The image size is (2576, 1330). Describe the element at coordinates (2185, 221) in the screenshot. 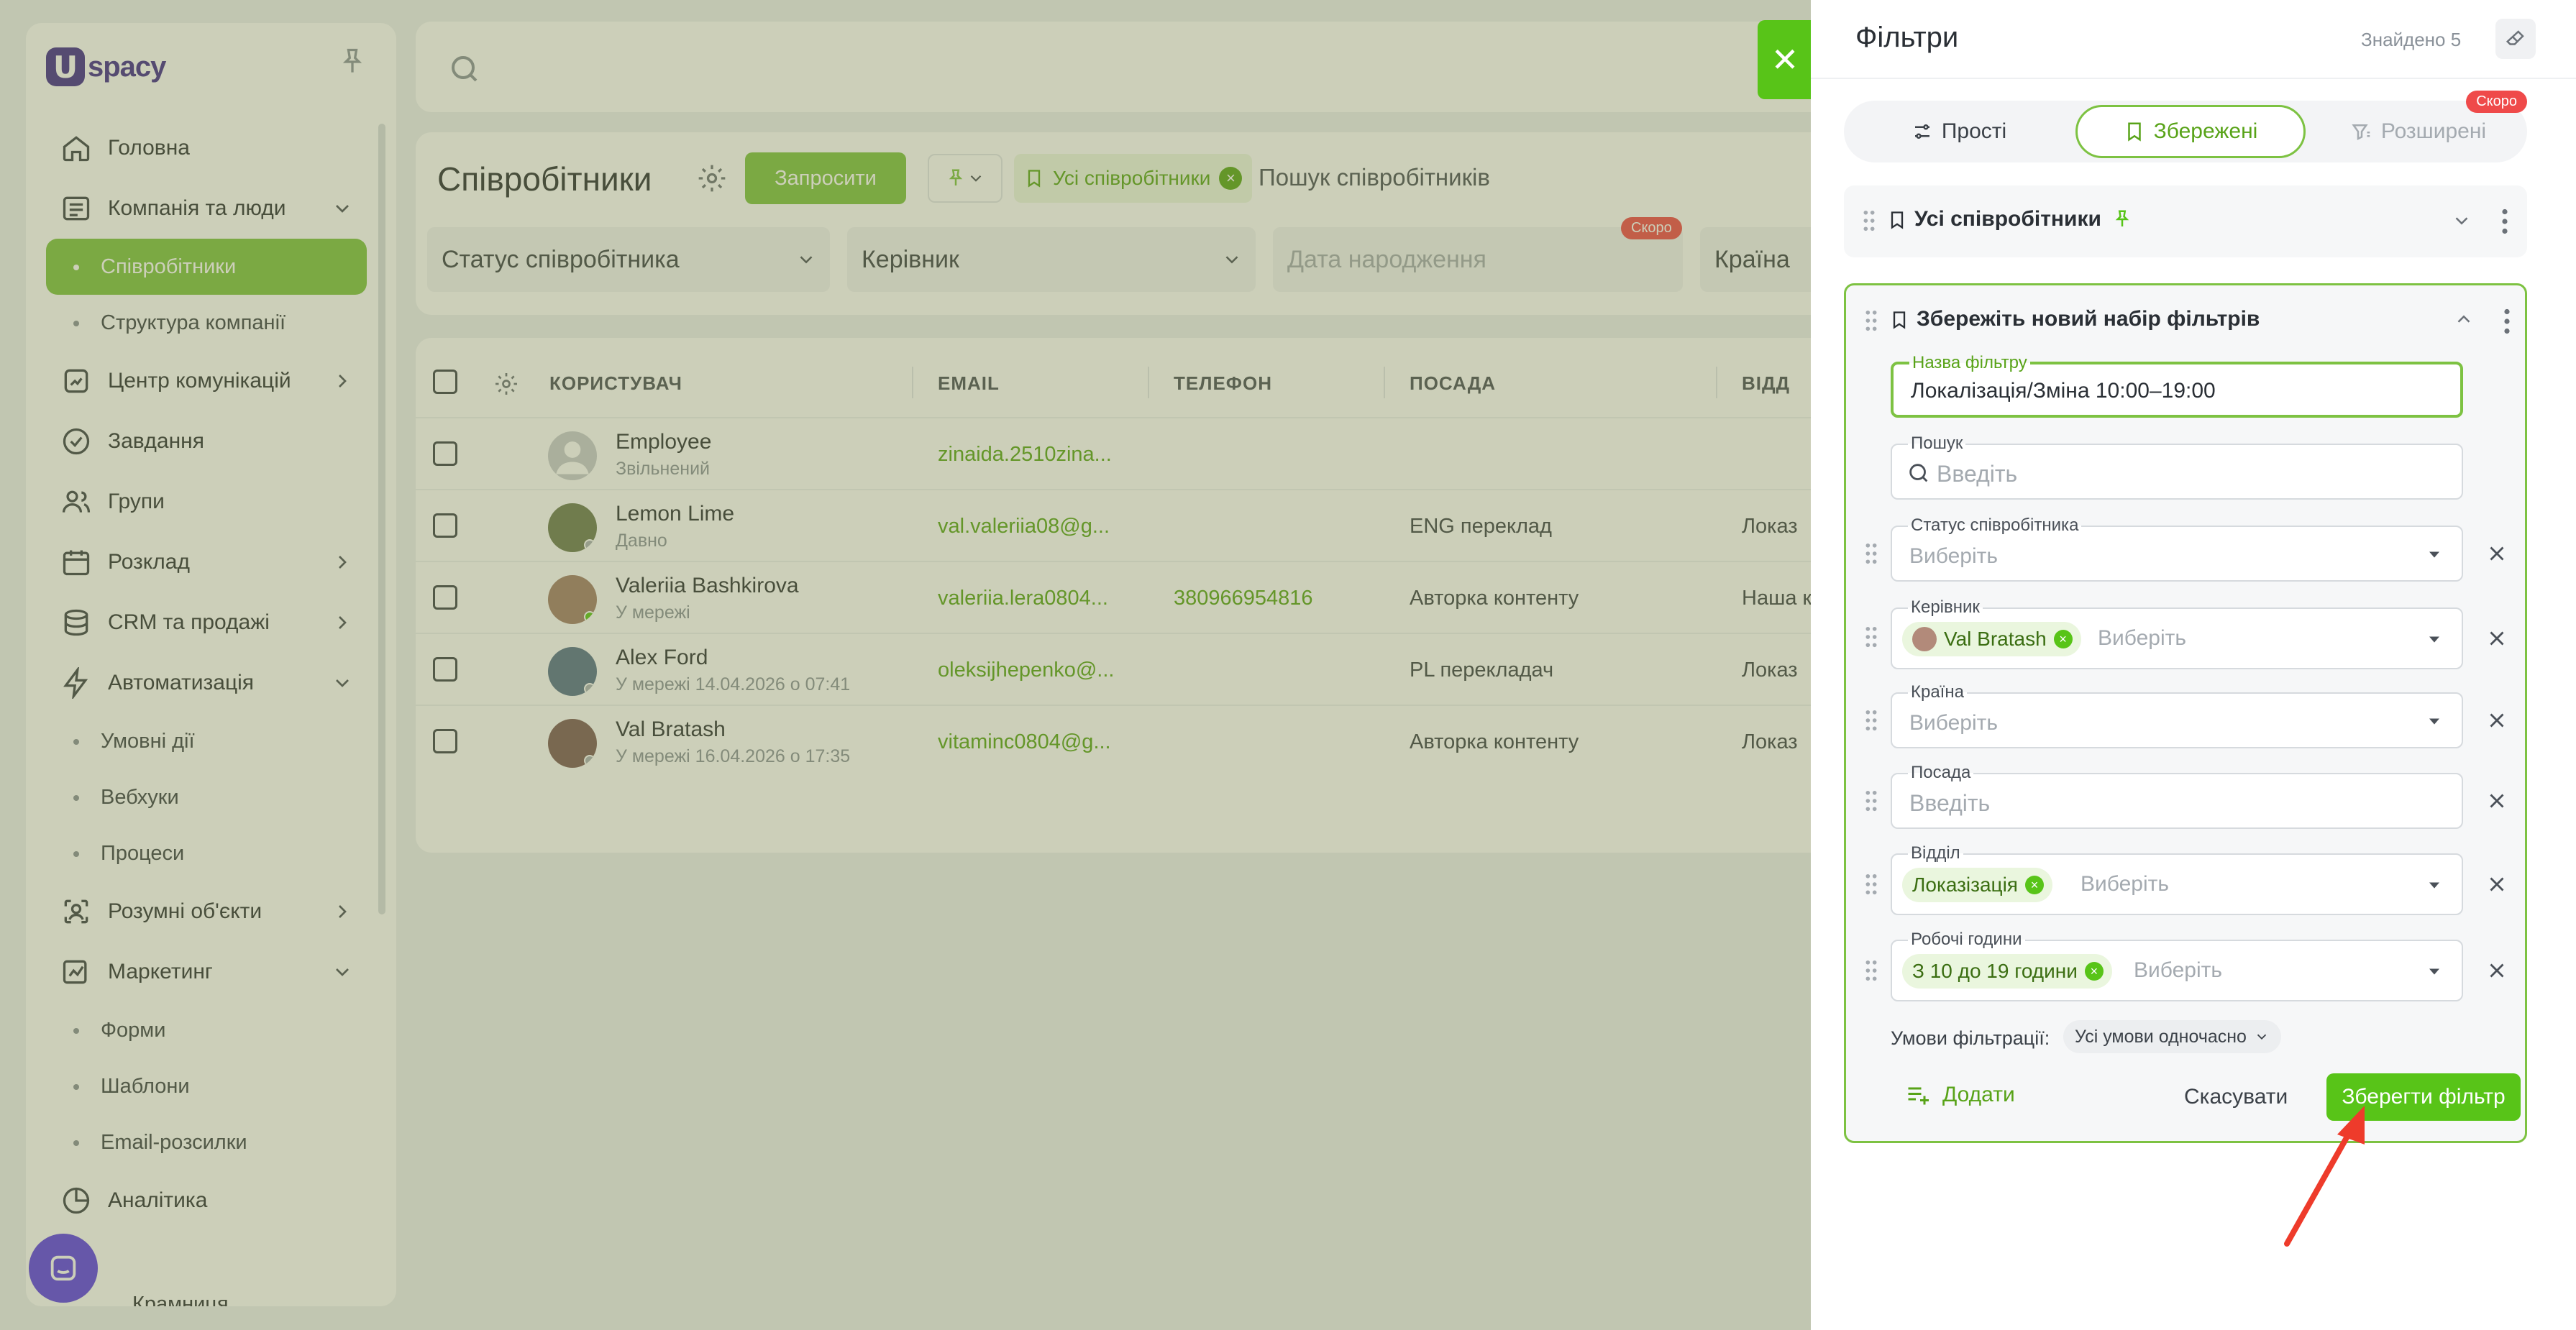

I see `saved-filter-set: Усі співробітники` at that location.